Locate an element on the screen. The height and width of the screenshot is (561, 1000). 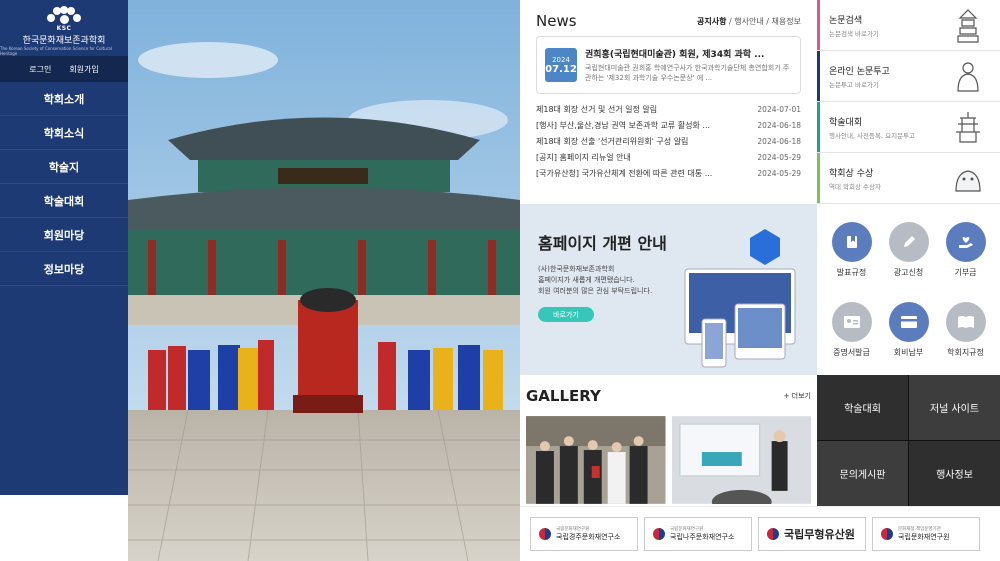
nav-item-about: 학회소개 is located at coordinates (64, 99).